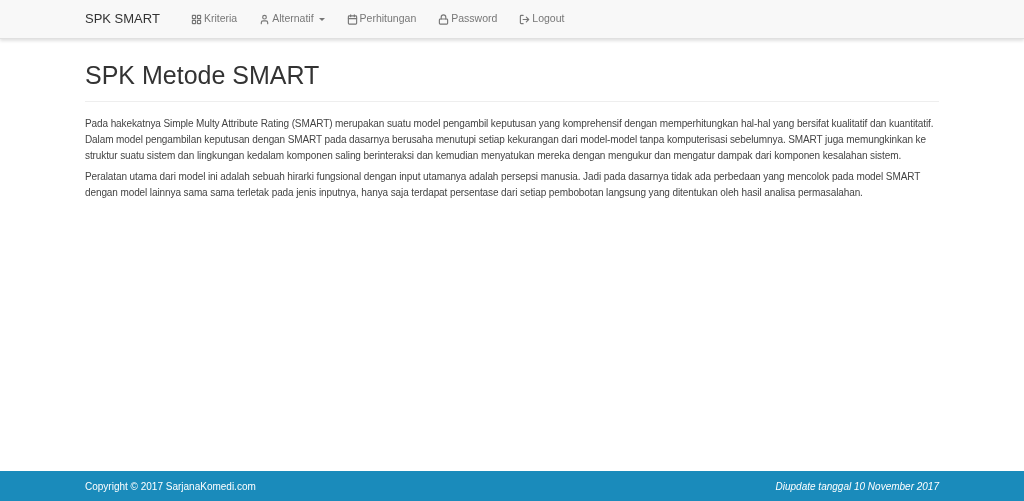 The height and width of the screenshot is (501, 1024). What do you see at coordinates (196, 19) in the screenshot?
I see `grid-icon` at bounding box center [196, 19].